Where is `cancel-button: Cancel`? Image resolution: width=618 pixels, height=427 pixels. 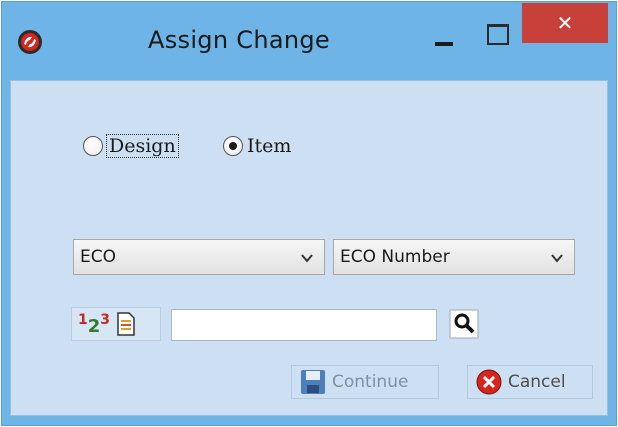 cancel-button: Cancel is located at coordinates (530, 382).